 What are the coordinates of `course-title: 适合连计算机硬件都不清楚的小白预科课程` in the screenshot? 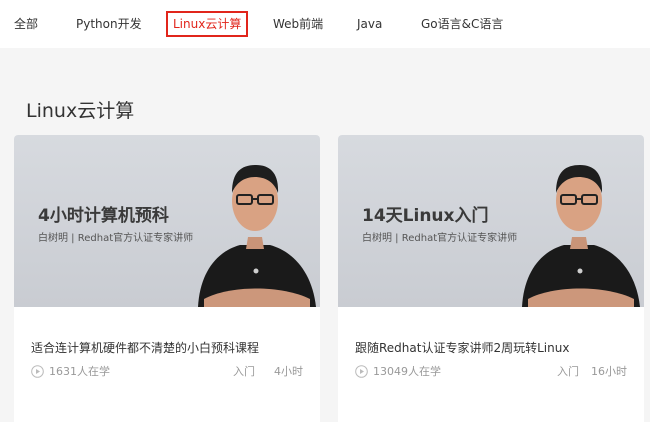 It's located at (145, 347).